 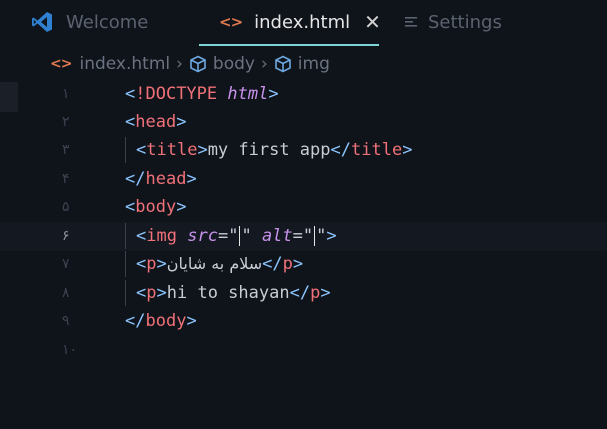 I want to click on code-line: ٨ <p>hi to shayan</p>, so click(x=303, y=293).